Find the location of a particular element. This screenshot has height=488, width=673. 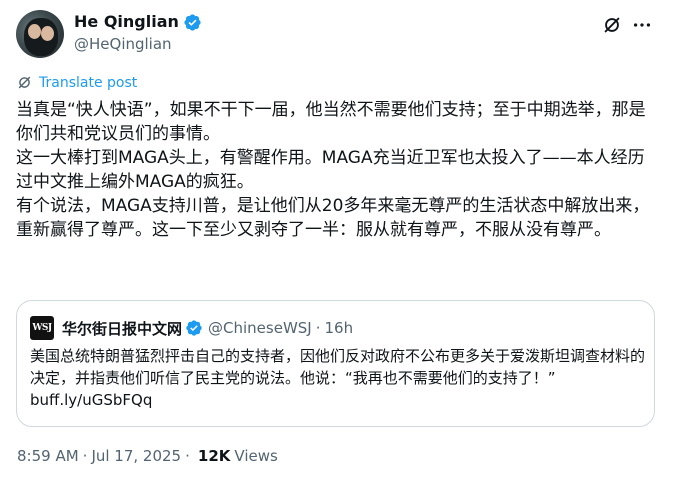

post-time: 8:59 AM is located at coordinates (48, 456).